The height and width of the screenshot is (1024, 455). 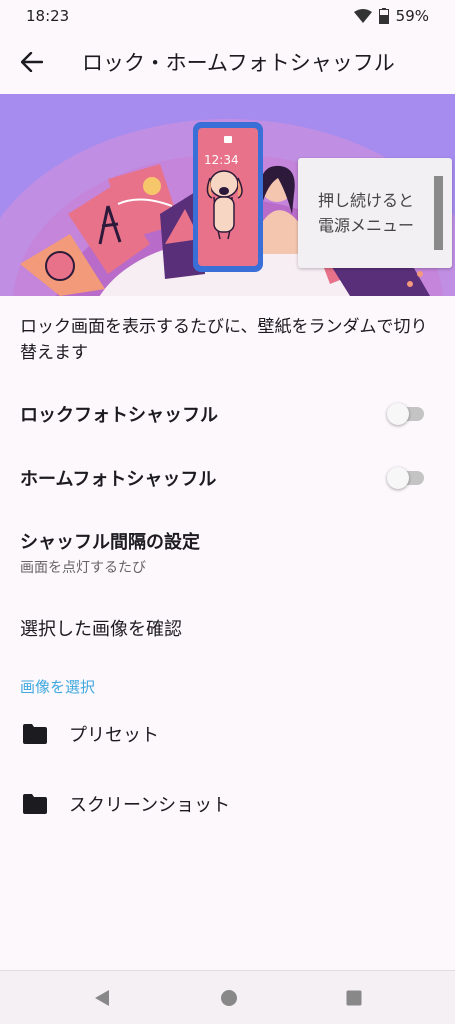 I want to click on back-button, so click(x=32, y=62).